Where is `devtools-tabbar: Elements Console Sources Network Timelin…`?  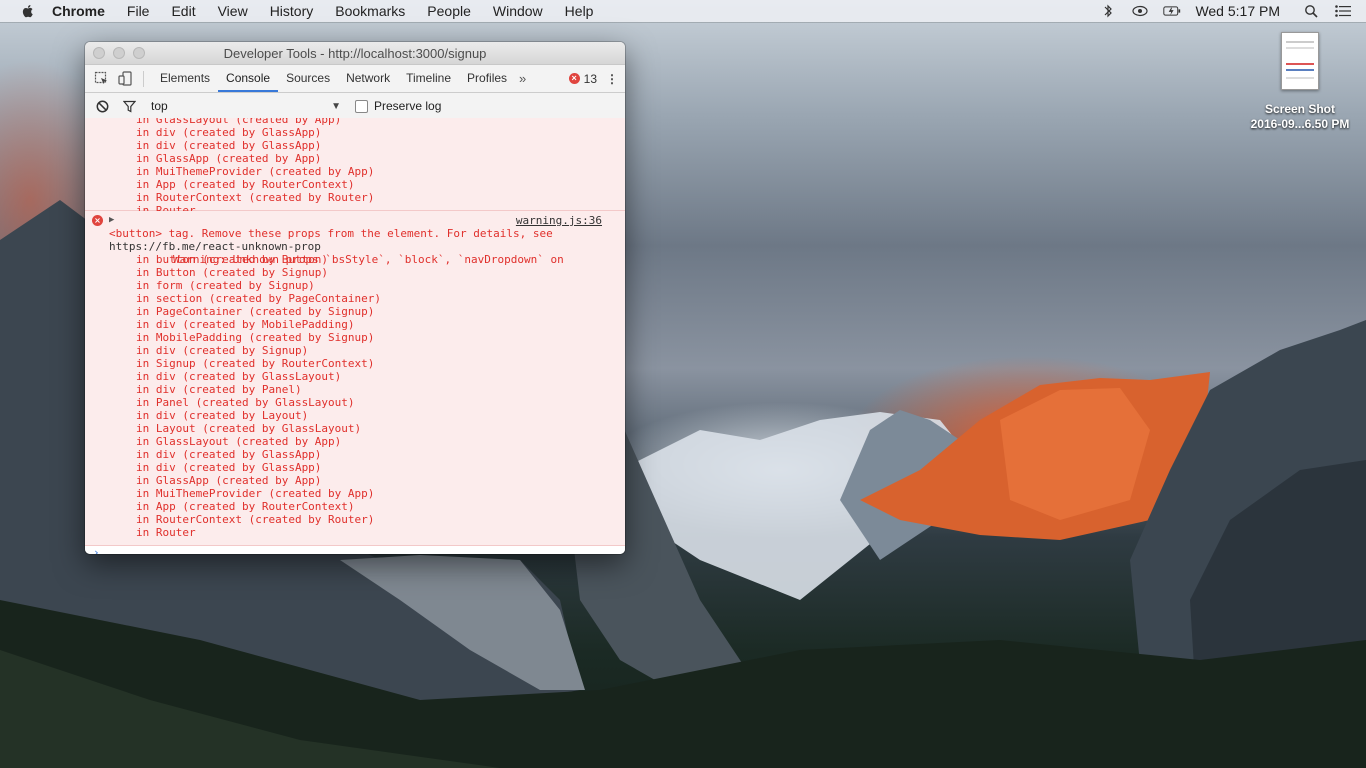 devtools-tabbar: Elements Console Sources Network Timelin… is located at coordinates (355, 79).